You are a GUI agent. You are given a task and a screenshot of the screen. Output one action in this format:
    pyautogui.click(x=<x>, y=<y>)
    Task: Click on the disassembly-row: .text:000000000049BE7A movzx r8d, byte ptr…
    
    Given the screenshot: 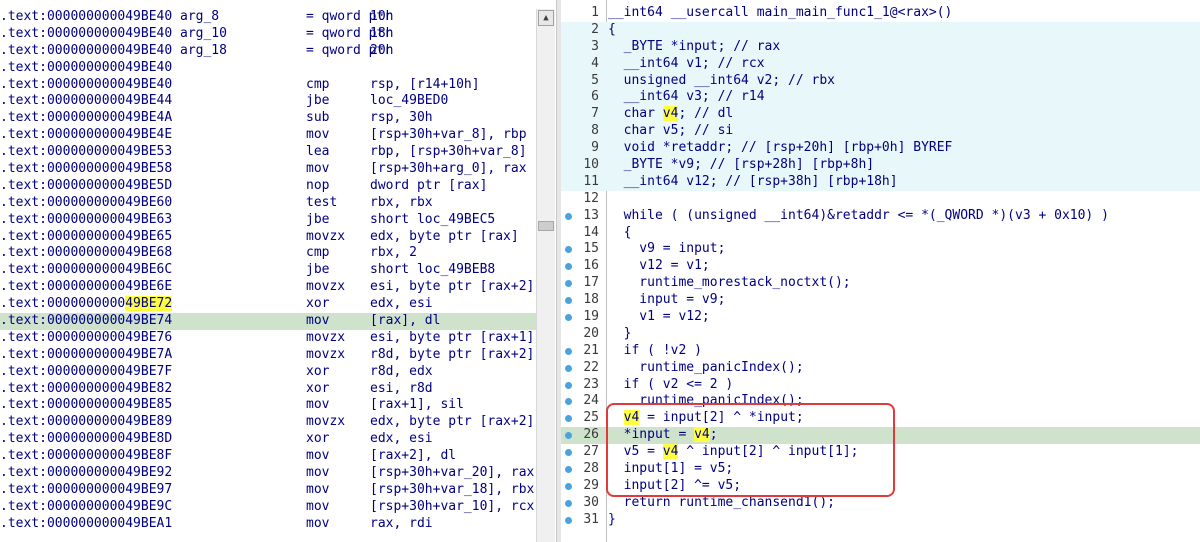 What is the action you would take?
    pyautogui.click(x=268, y=355)
    